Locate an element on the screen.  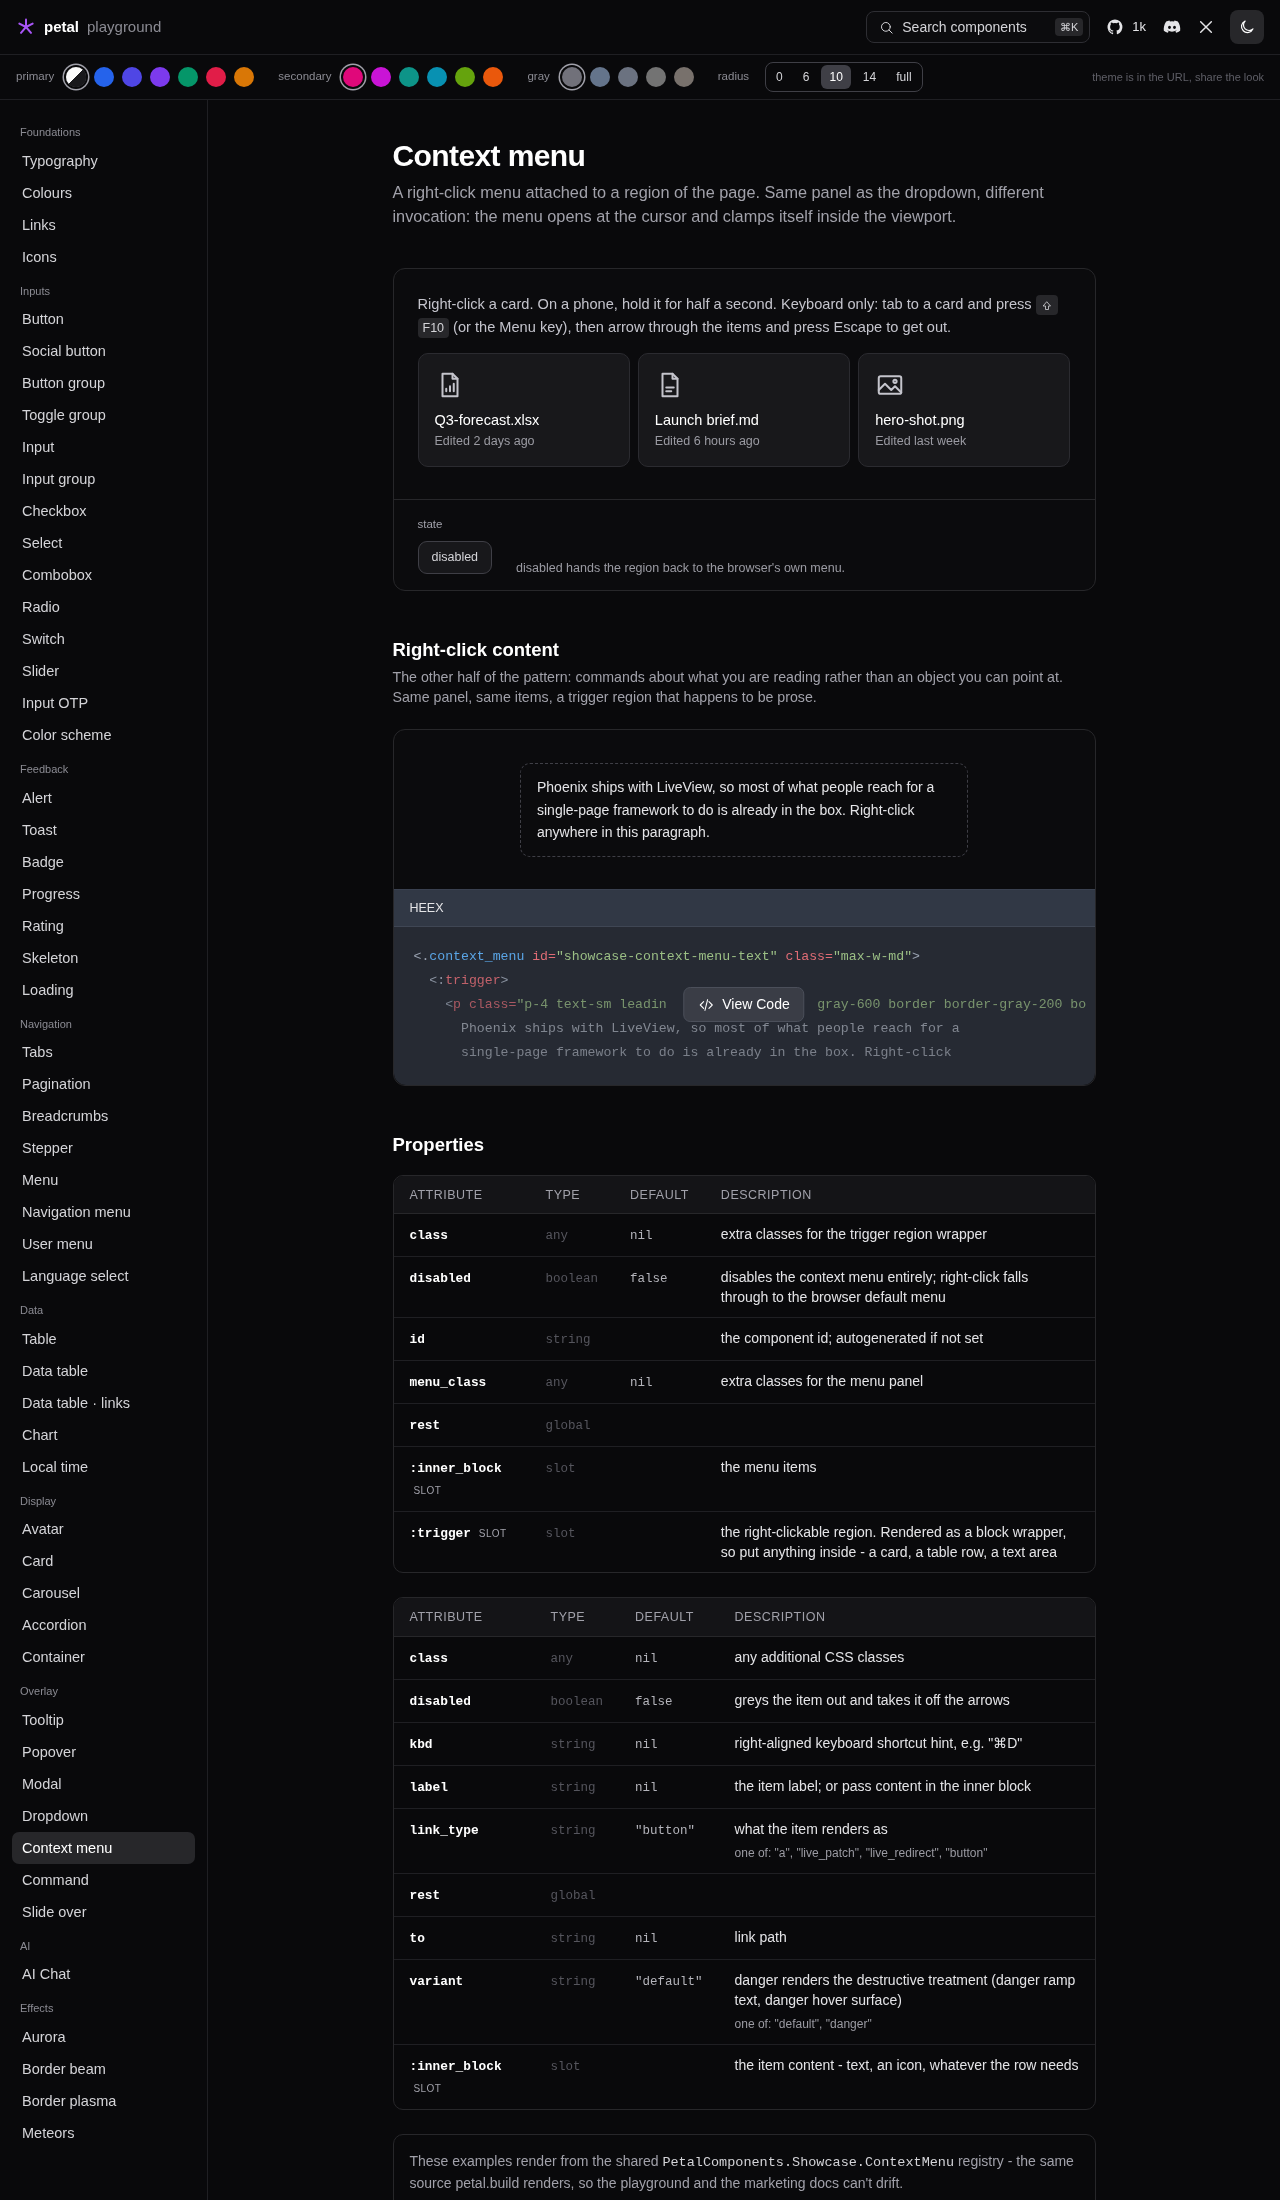
sidebar-item: Social button is located at coordinates (103, 351).